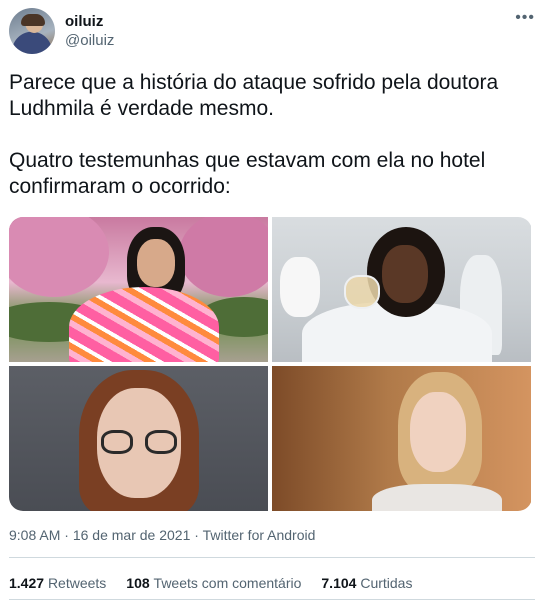 The width and height of the screenshot is (545, 600). I want to click on avatar, so click(32, 31).